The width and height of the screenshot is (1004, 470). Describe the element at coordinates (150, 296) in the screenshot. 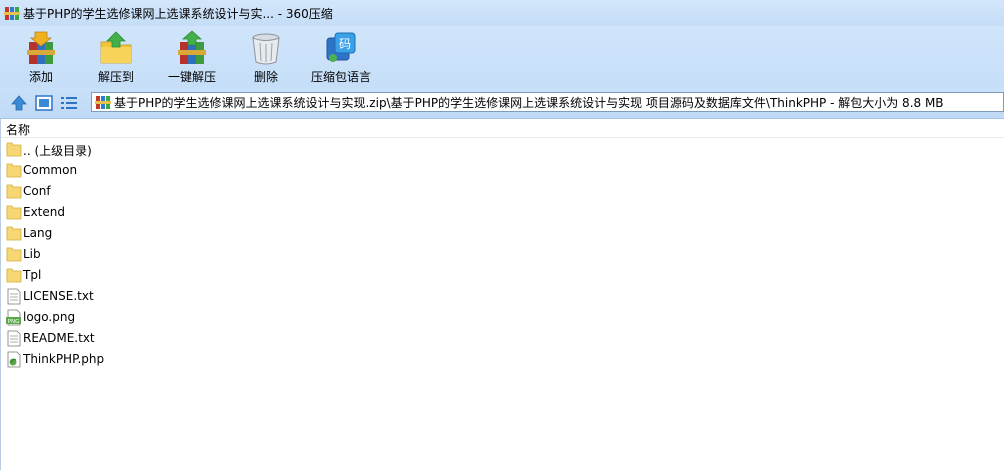

I see `list-item-license: LICENSE.txt` at that location.